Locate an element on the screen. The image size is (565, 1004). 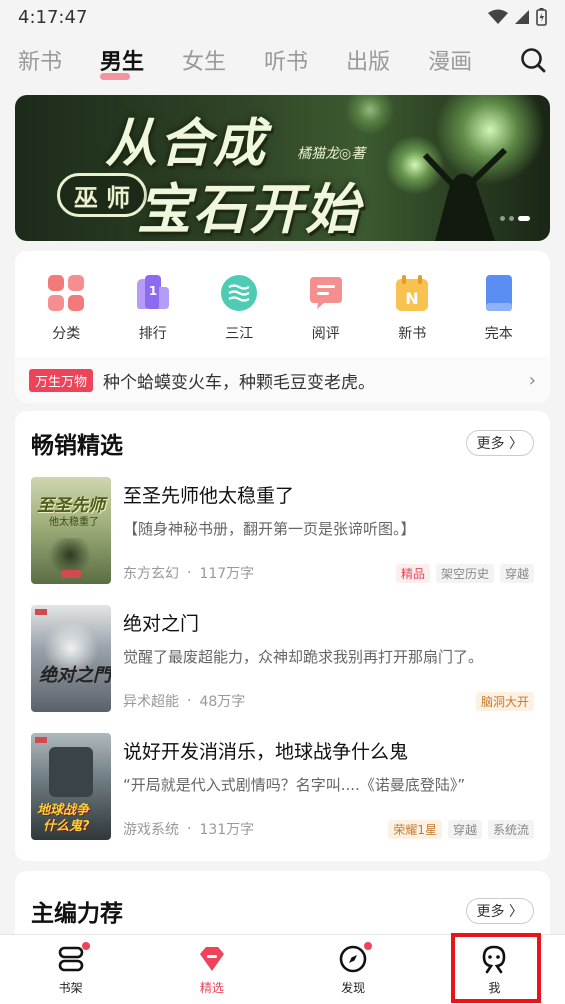
svg-text: 1 is located at coordinates (153, 291).